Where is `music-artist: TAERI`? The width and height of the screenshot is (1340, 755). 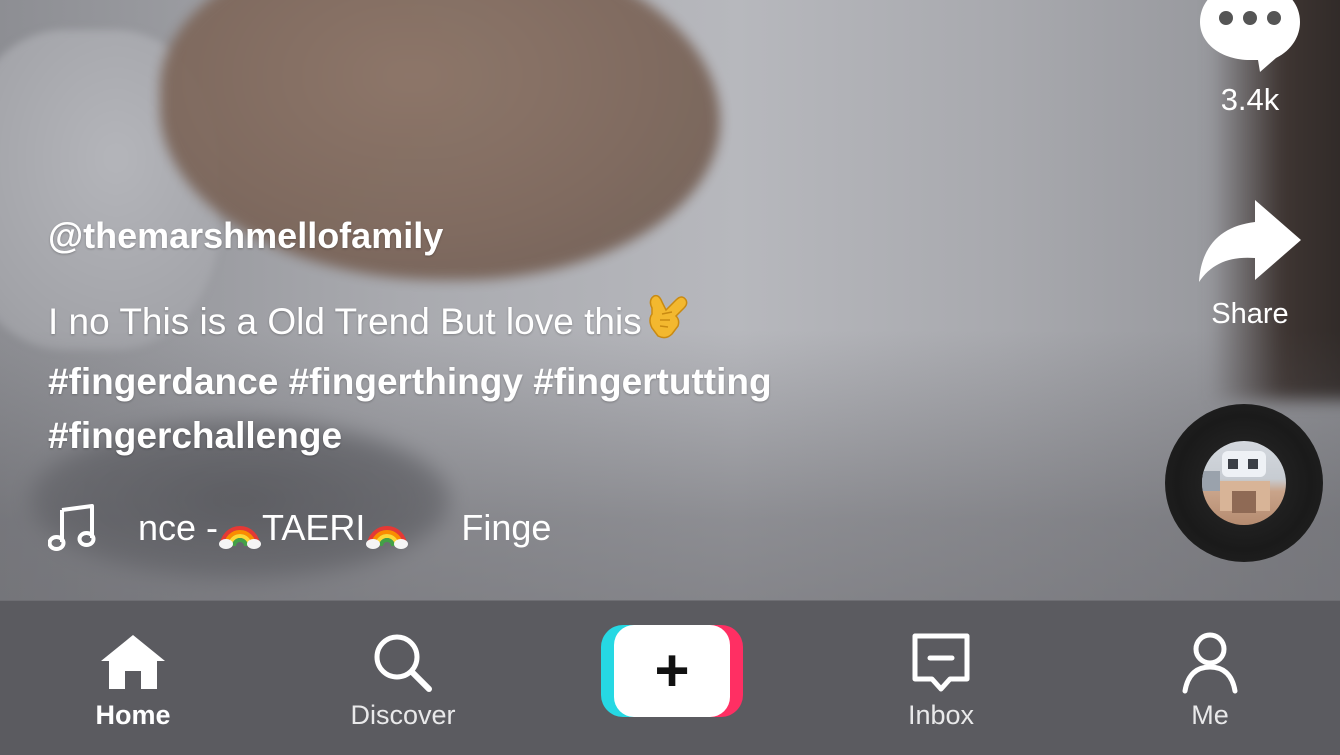 music-artist: TAERI is located at coordinates (314, 527).